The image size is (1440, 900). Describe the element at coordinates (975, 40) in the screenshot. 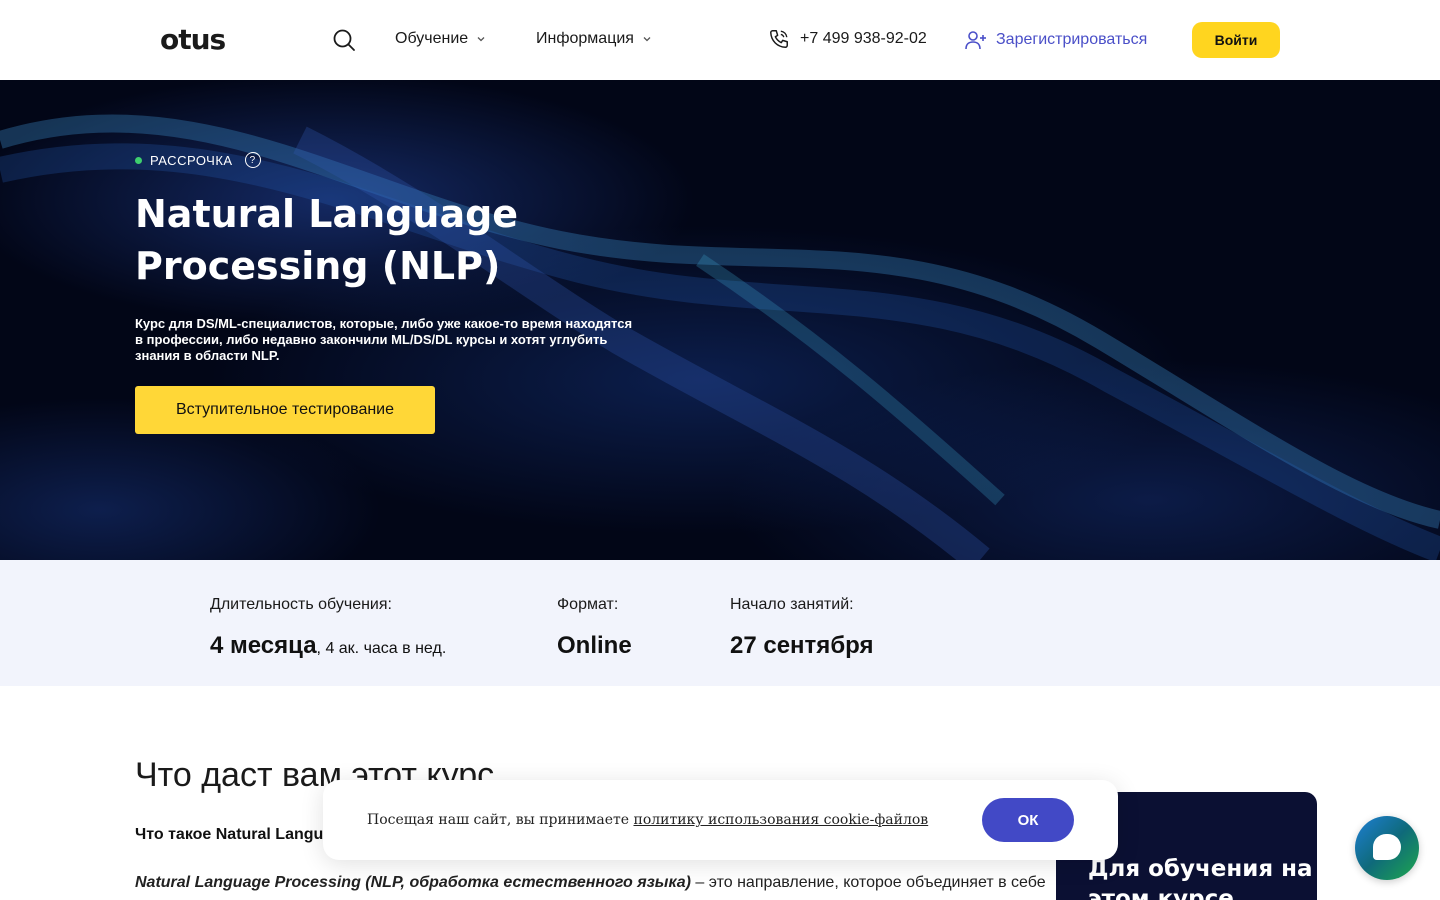

I see `add-user-icon` at that location.